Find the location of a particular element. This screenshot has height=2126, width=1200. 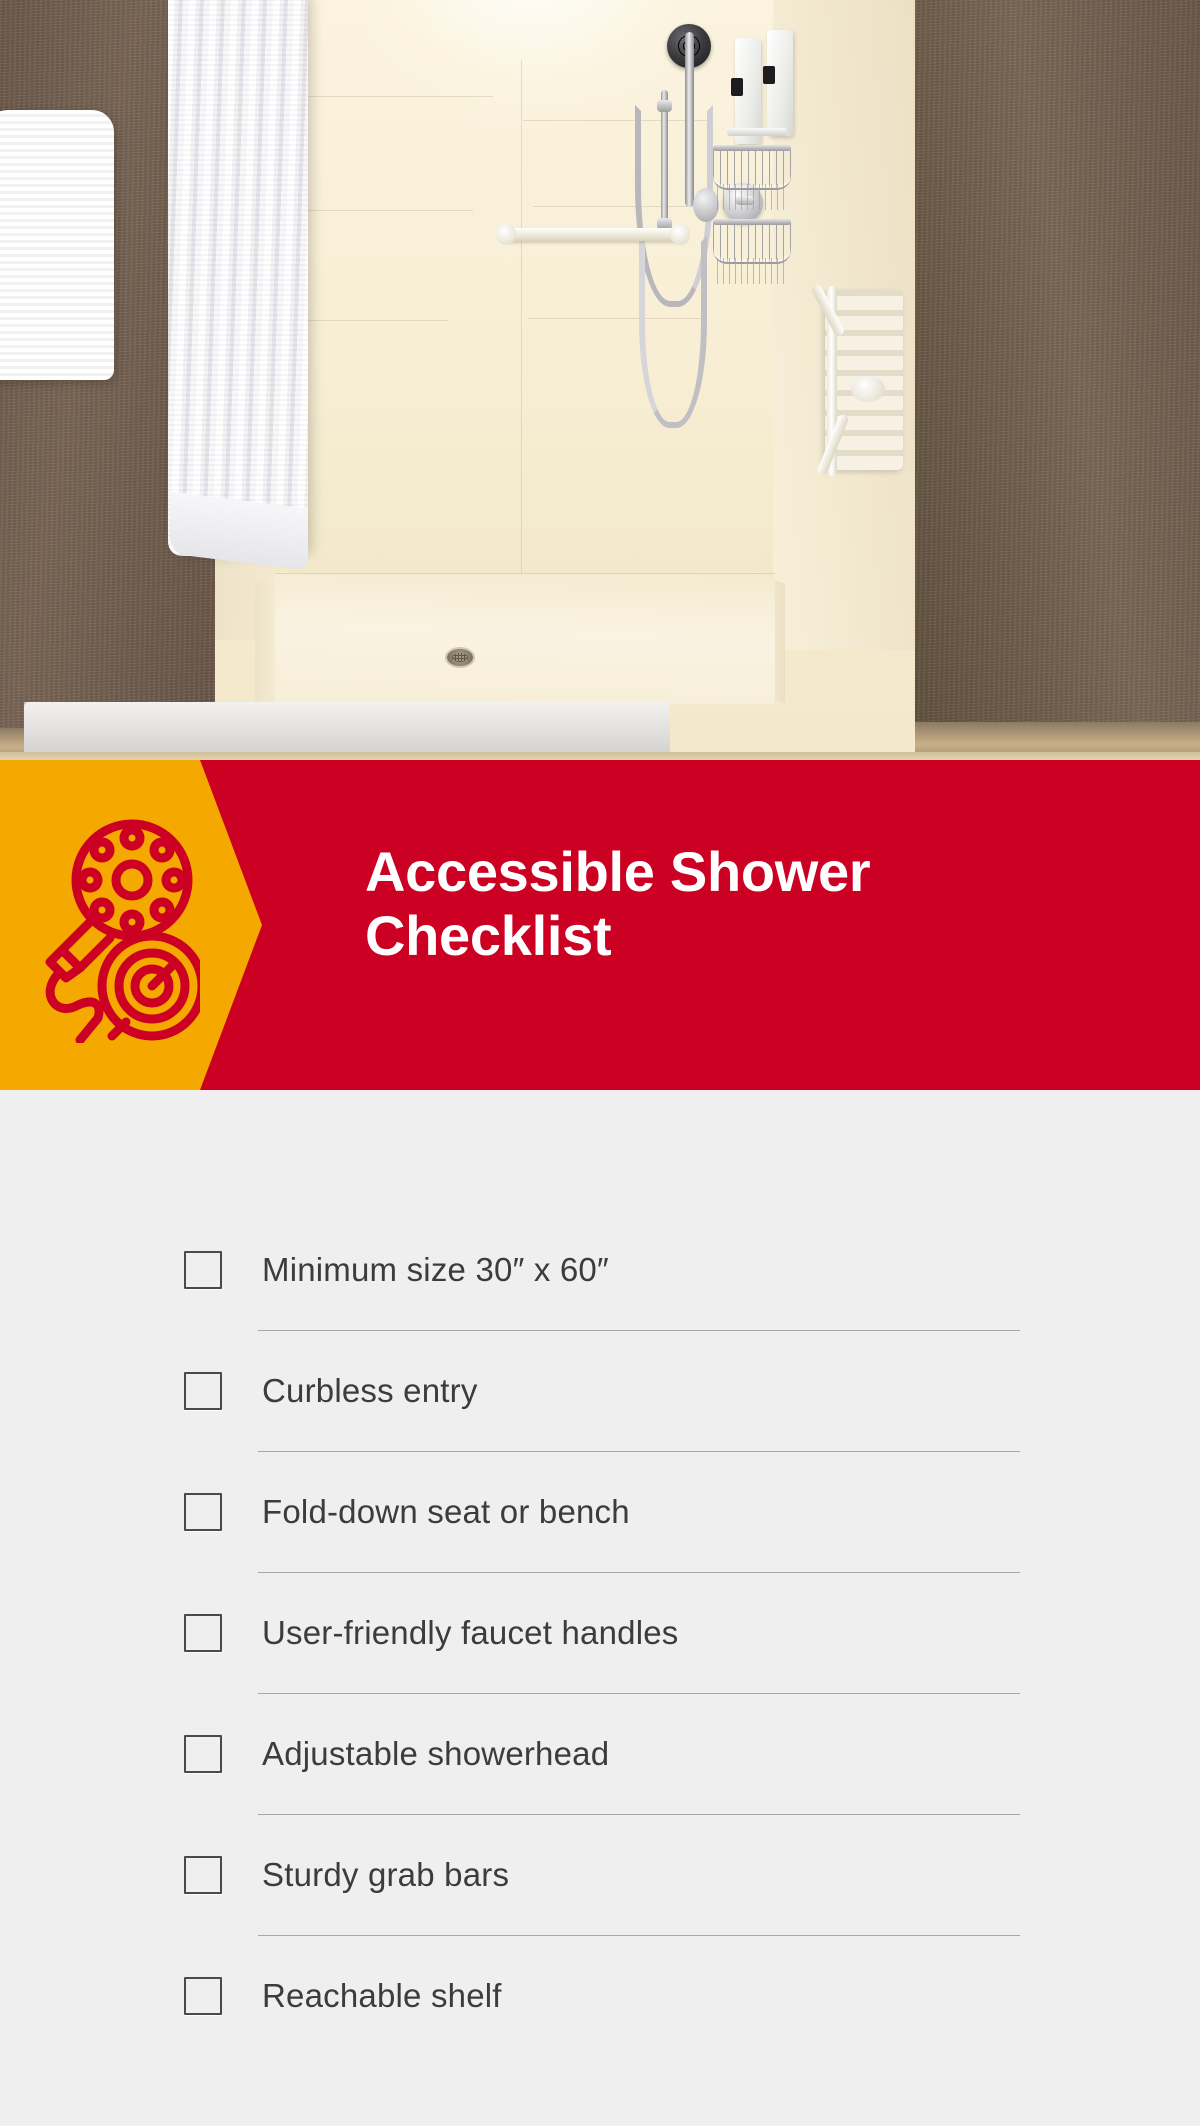

horizontal-grab-bar is located at coordinates (595, 234).